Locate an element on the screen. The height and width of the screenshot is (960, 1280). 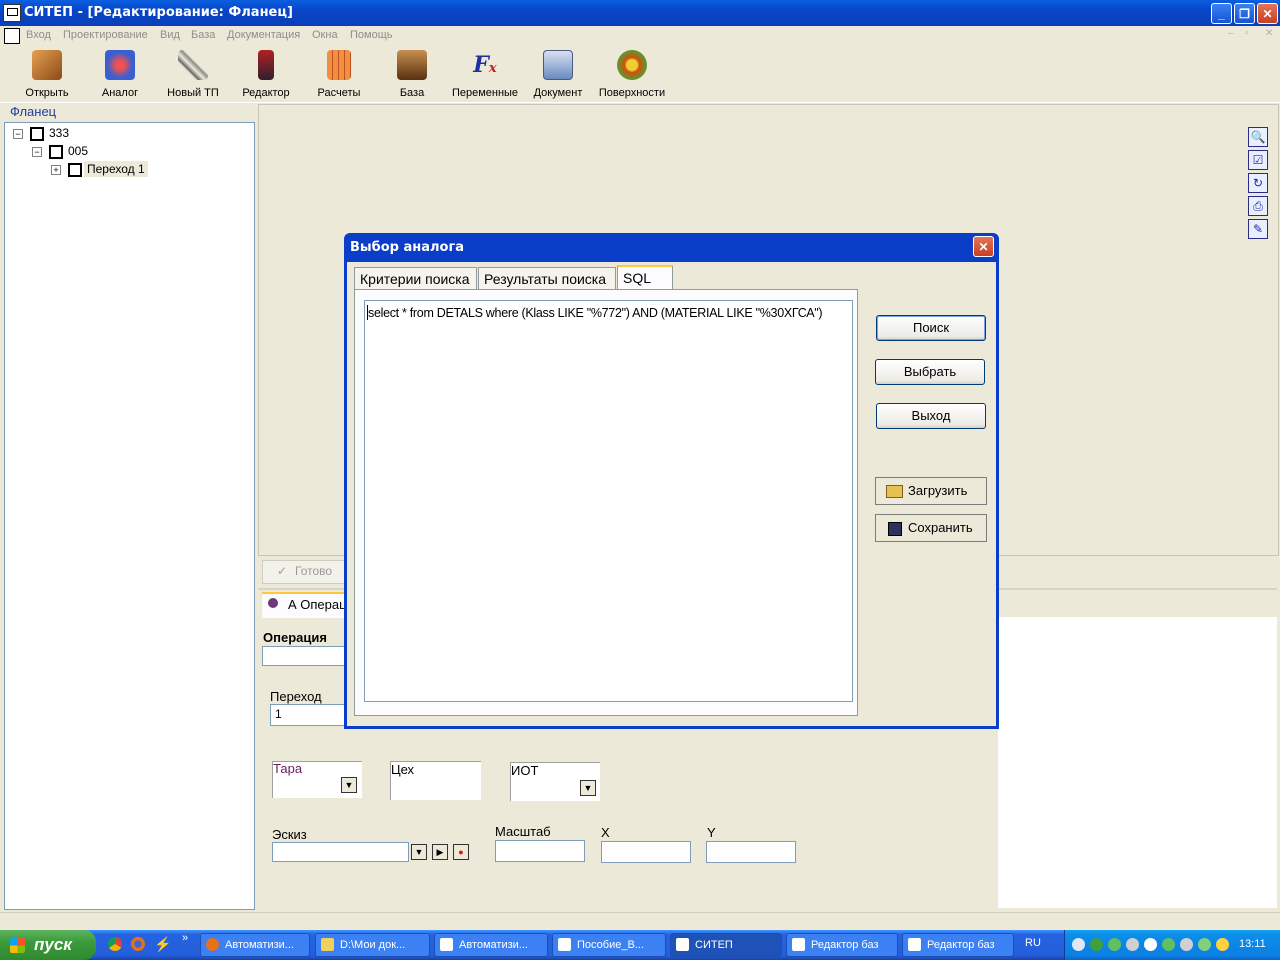
app-tray-icon is located at coordinates (1168, 944).